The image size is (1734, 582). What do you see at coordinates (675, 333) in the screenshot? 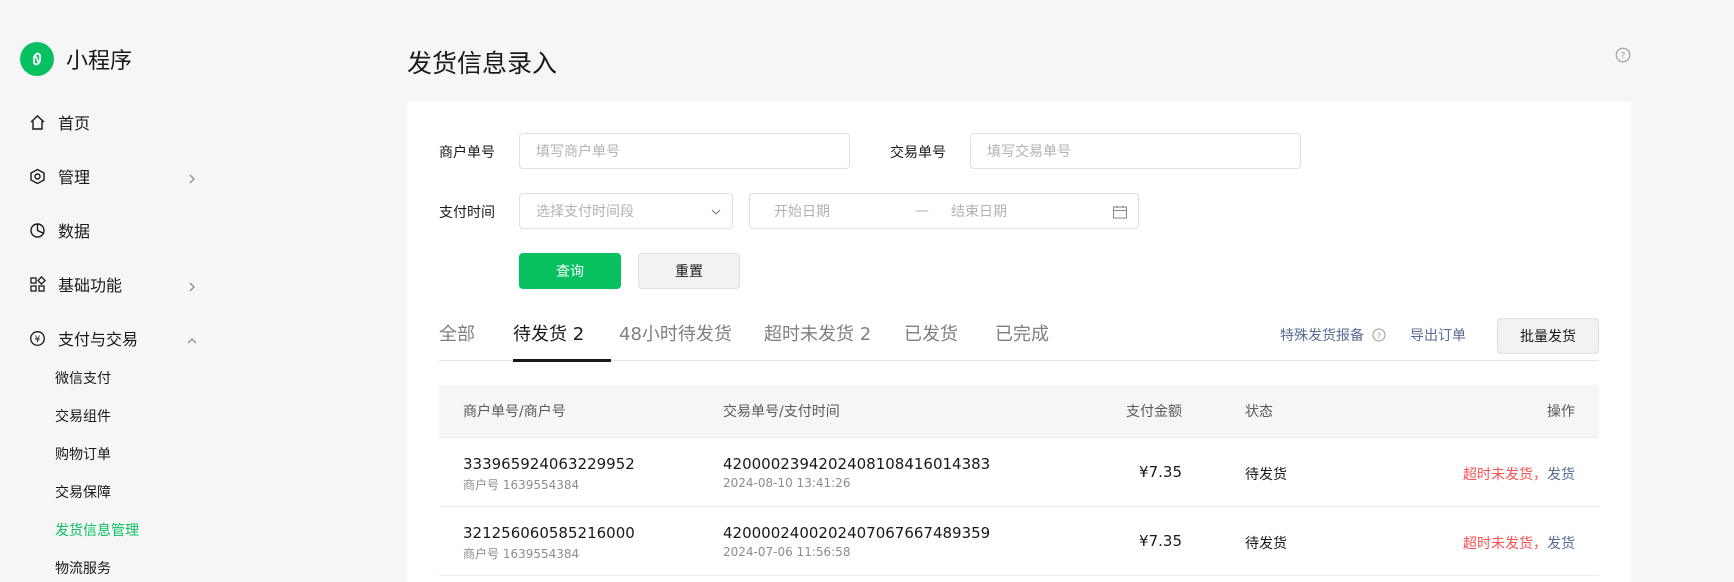
I see `tab-48h-pending: 48小时待发货` at bounding box center [675, 333].